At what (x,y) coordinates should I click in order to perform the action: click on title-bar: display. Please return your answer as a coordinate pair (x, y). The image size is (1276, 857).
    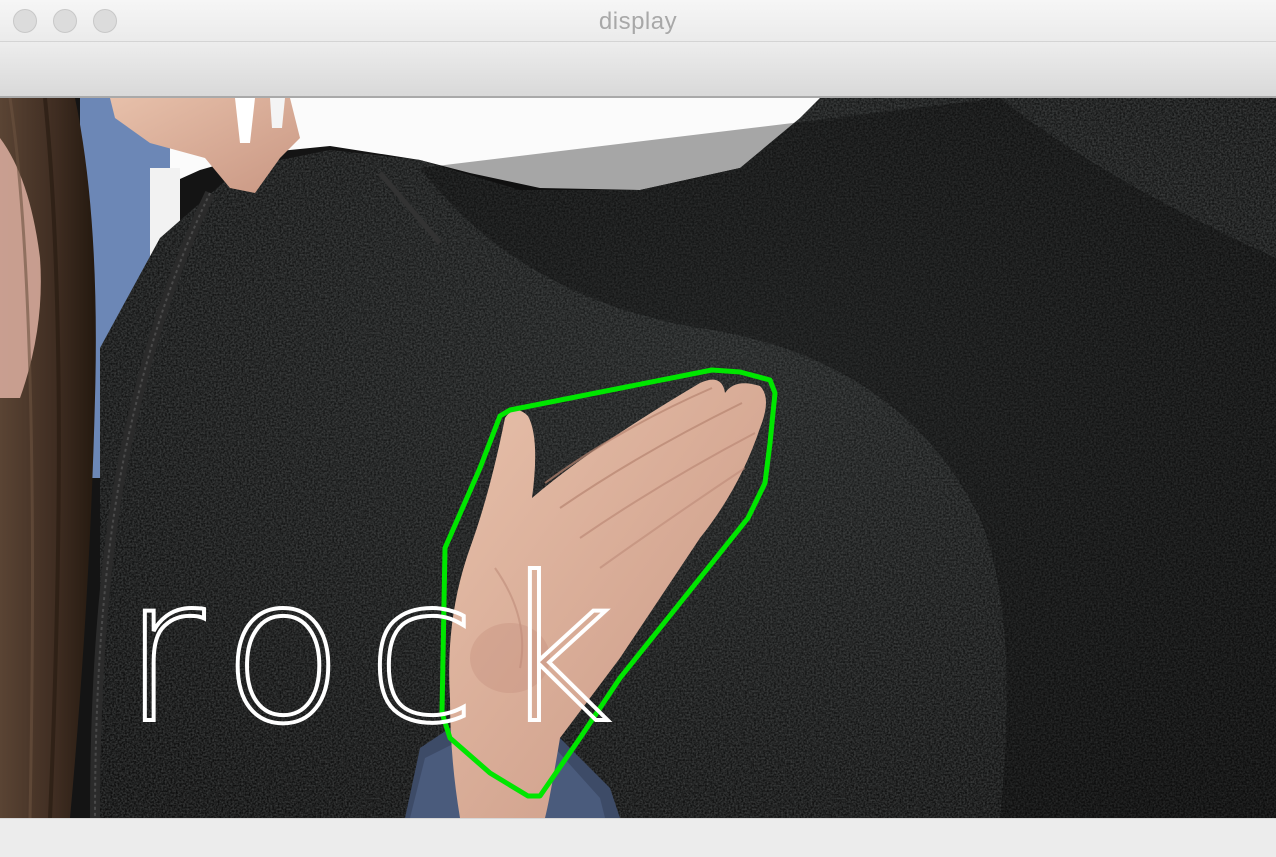
    Looking at the image, I should click on (638, 21).